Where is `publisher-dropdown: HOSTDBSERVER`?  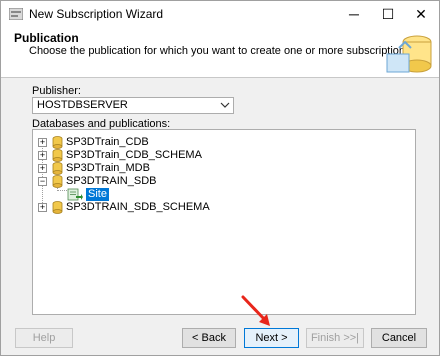
publisher-dropdown: HOSTDBSERVER is located at coordinates (133, 105).